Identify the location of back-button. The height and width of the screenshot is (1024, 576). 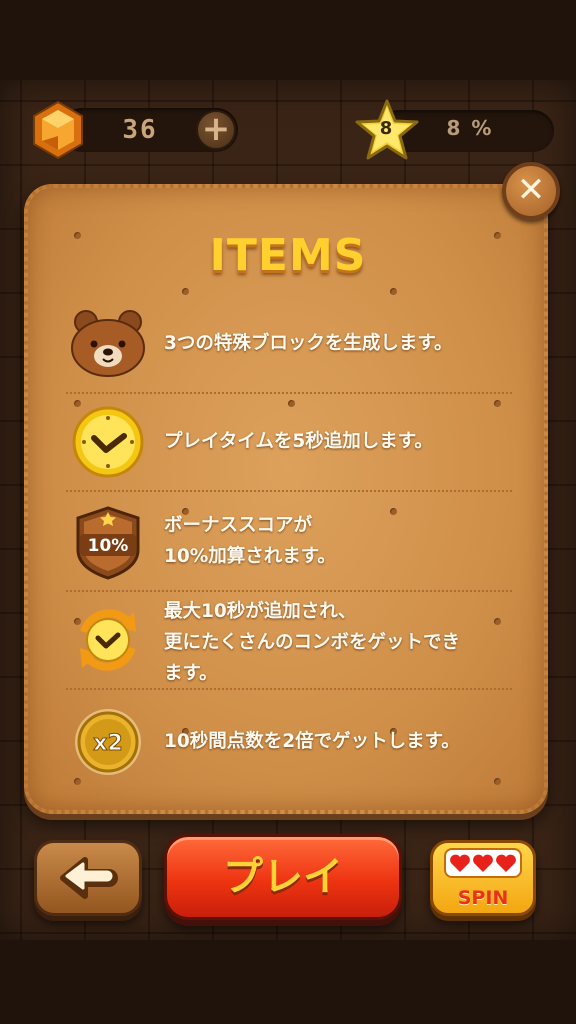
(88, 878).